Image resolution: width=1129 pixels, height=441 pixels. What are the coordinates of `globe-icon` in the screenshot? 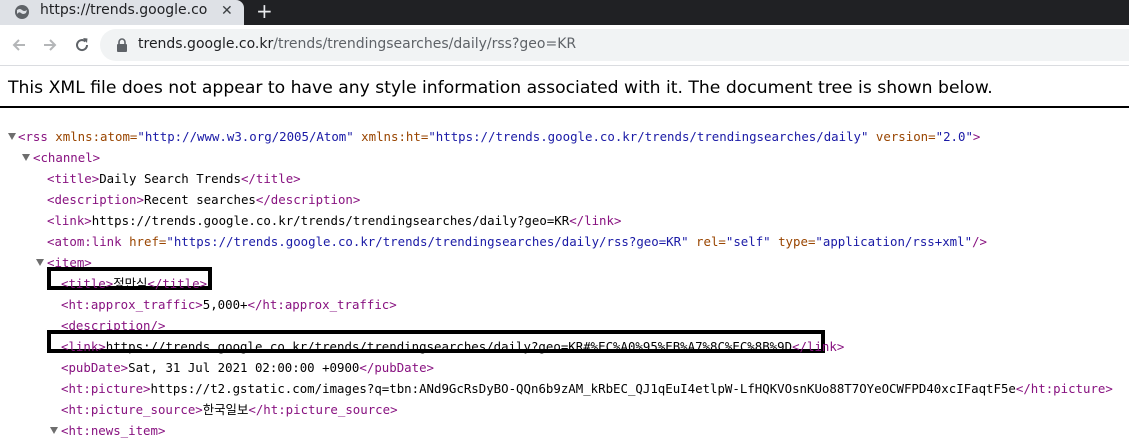 It's located at (22, 12).